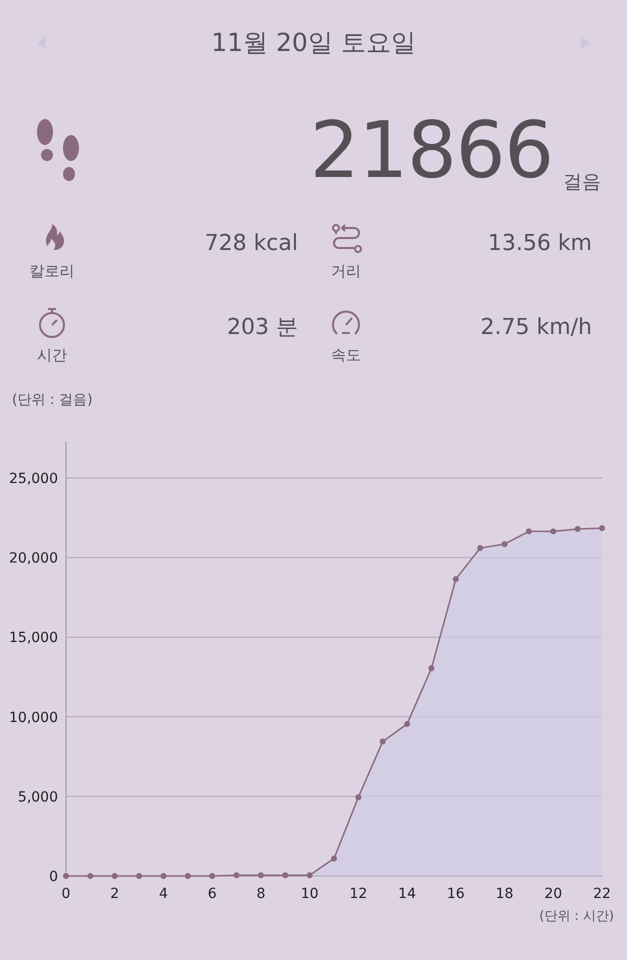 This screenshot has width=627, height=960. Describe the element at coordinates (52, 271) in the screenshot. I see `stat-label: 칼로리` at that location.